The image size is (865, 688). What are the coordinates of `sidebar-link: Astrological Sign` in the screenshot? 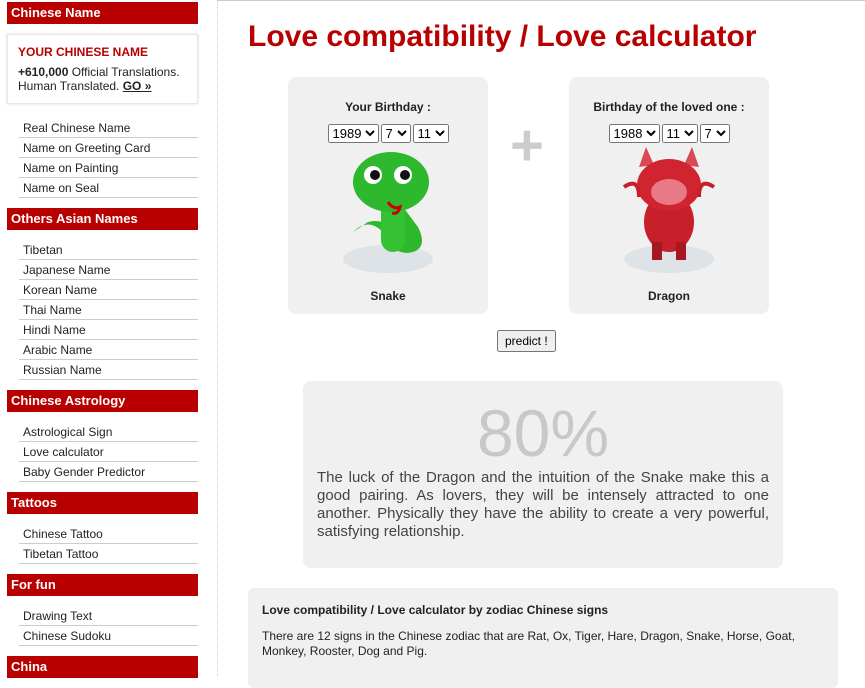 It's located at (108, 432).